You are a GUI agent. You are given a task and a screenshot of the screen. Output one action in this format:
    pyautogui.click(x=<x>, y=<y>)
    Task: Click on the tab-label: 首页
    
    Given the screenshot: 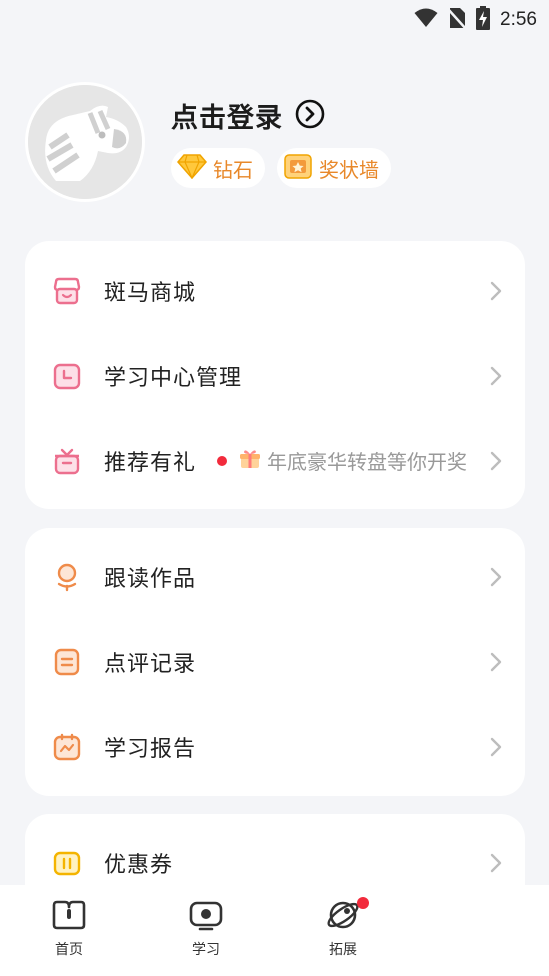 What is the action you would take?
    pyautogui.click(x=69, y=950)
    